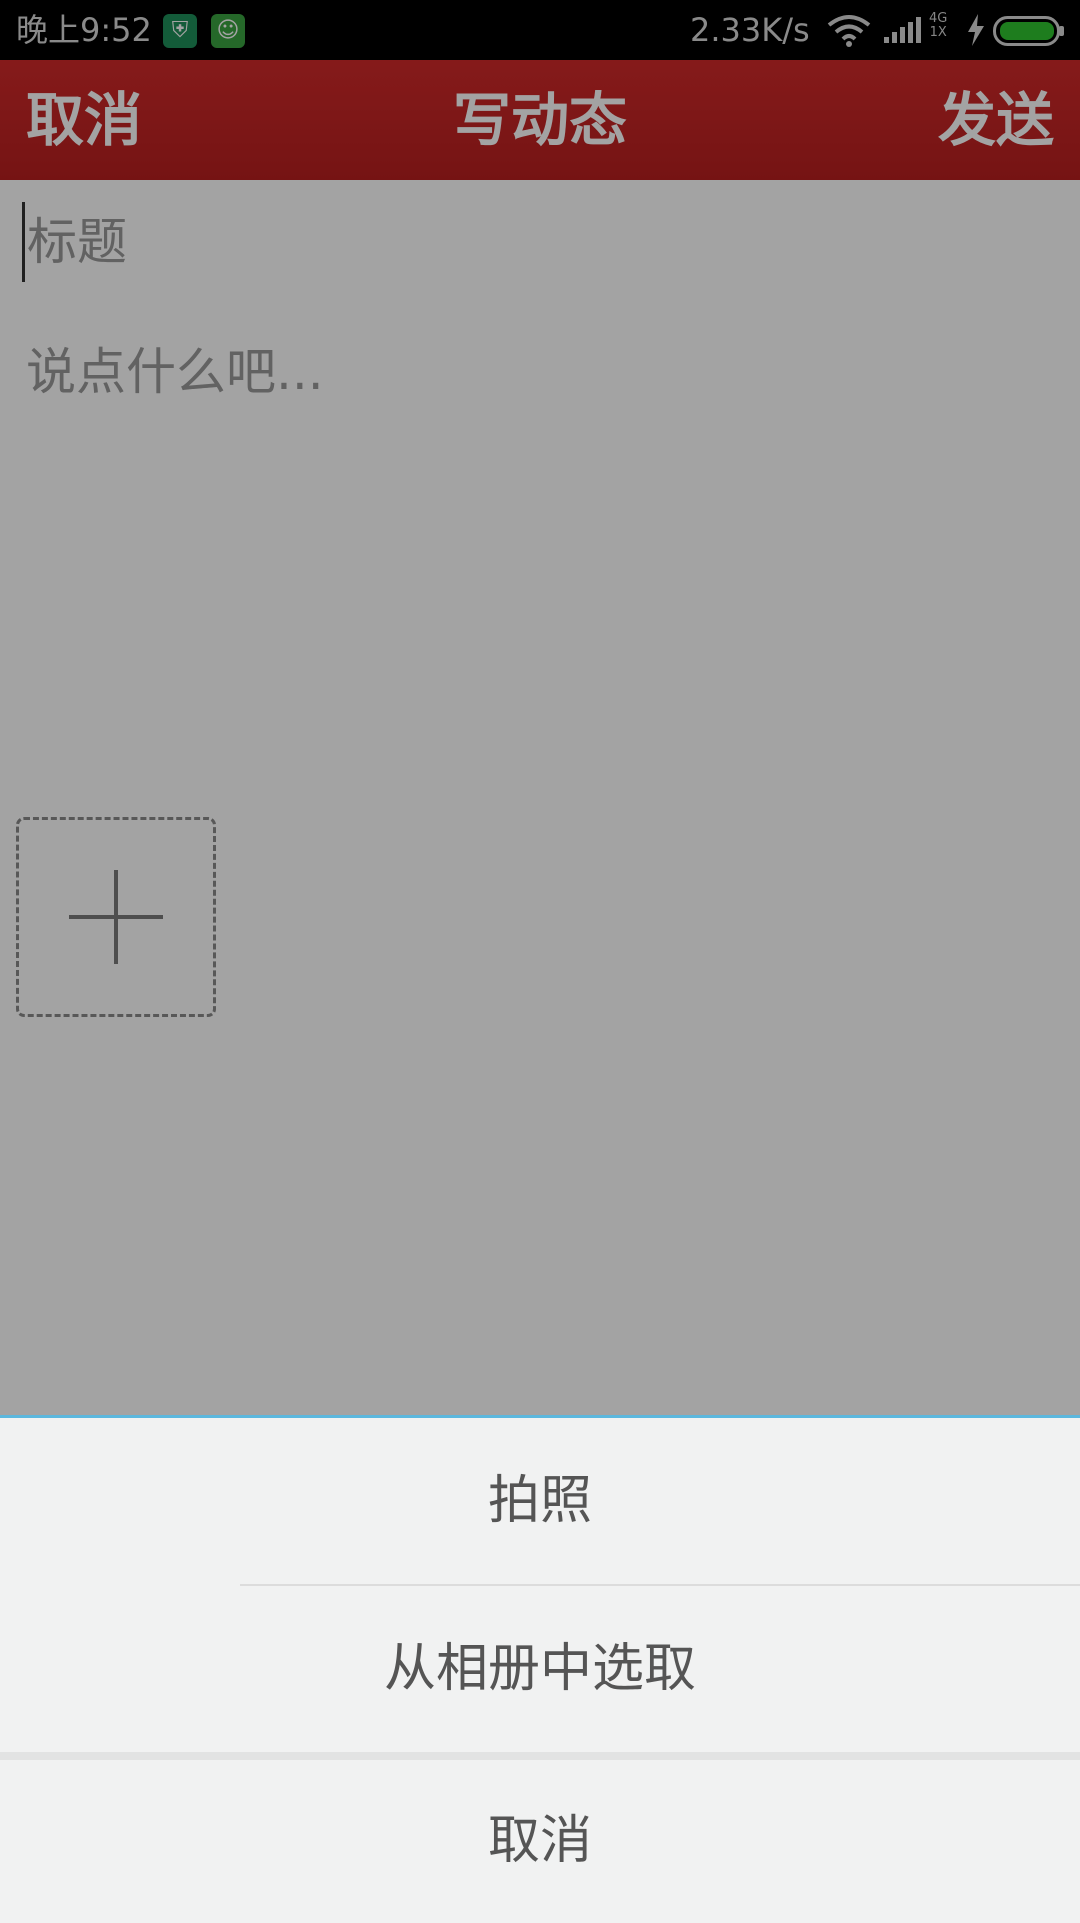 Image resolution: width=1080 pixels, height=1923 pixels. Describe the element at coordinates (540, 1501) in the screenshot. I see `take-photo-option: 拍照` at that location.